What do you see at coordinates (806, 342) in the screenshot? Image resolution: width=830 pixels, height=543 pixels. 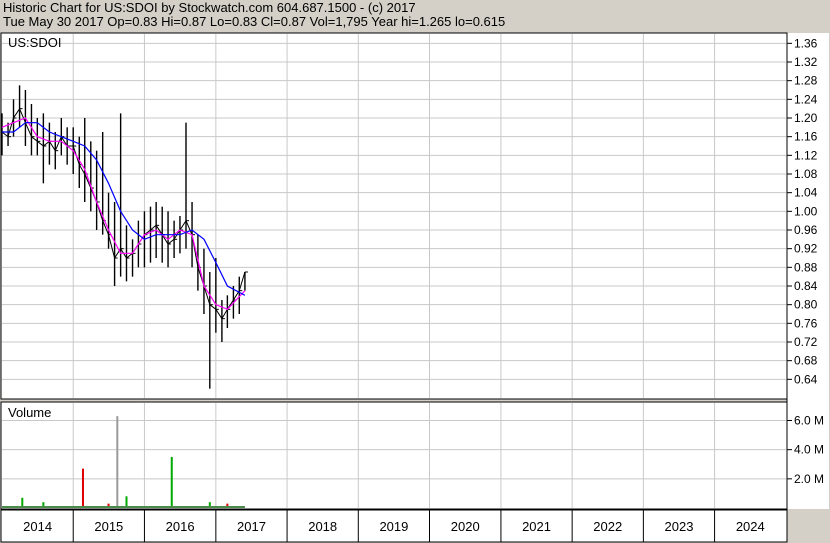 I see `price-tick-label: 0.72` at bounding box center [806, 342].